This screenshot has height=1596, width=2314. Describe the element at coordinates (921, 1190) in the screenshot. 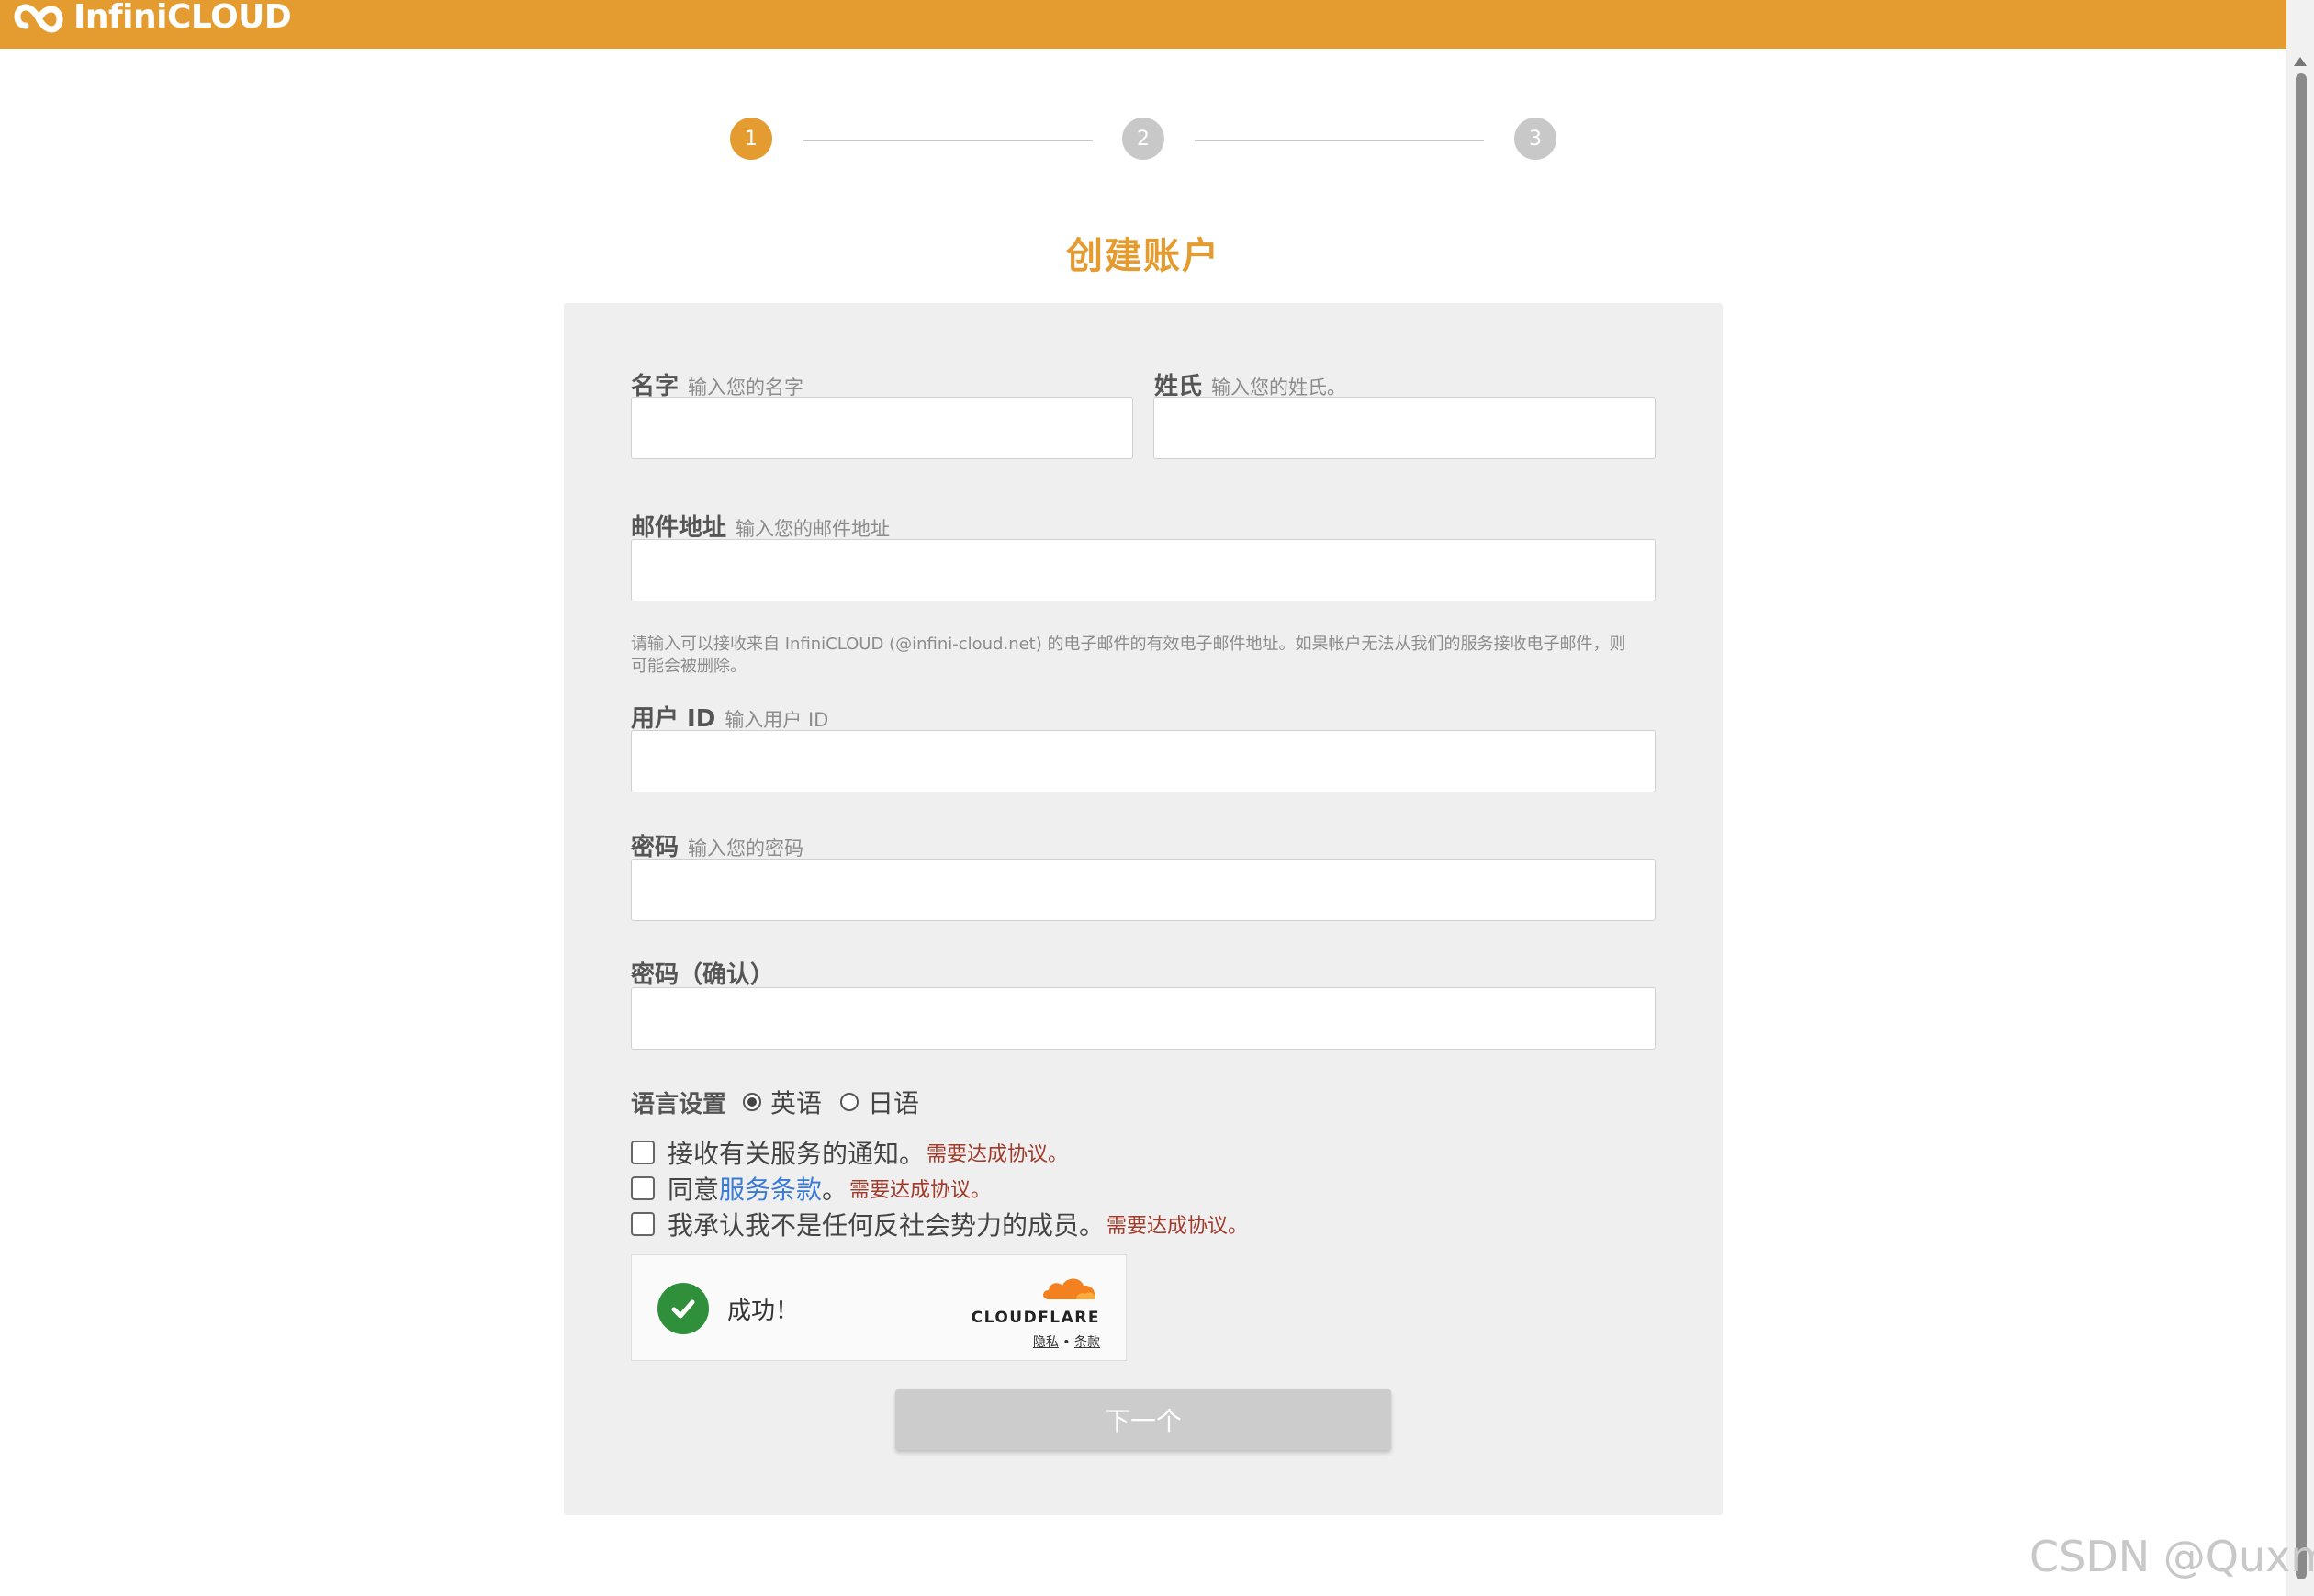

I see `terms-required: 需要达成协议。` at that location.